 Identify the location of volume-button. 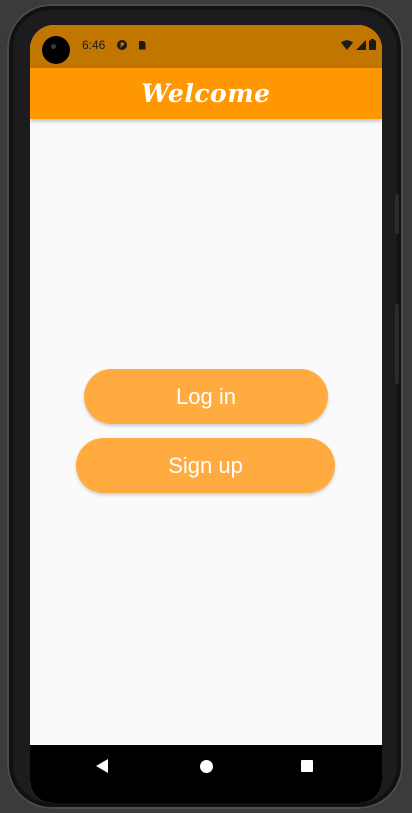
(397, 214).